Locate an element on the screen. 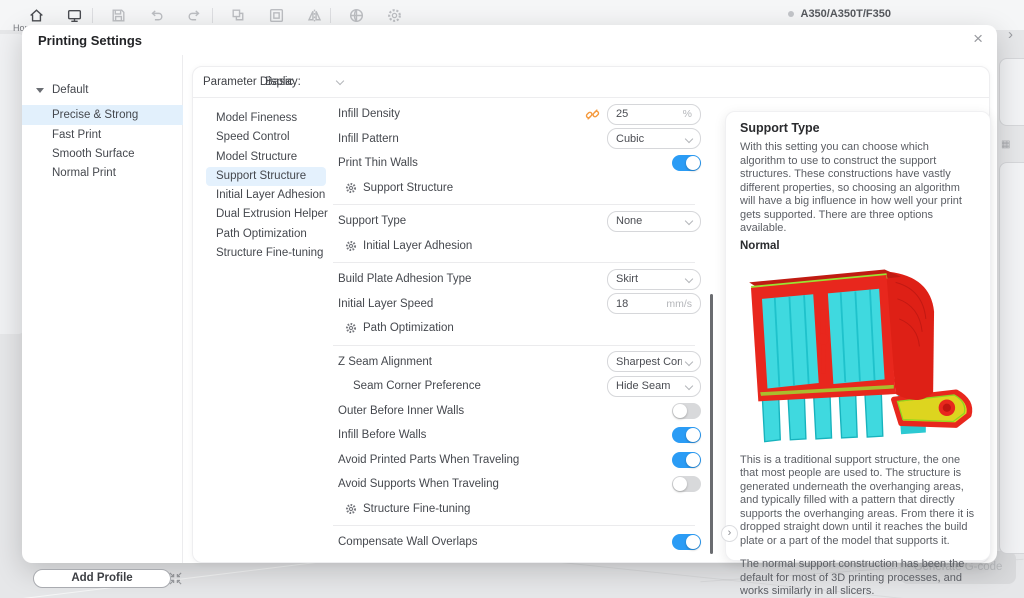  section-support-structure: Support Structure is located at coordinates (516, 188).